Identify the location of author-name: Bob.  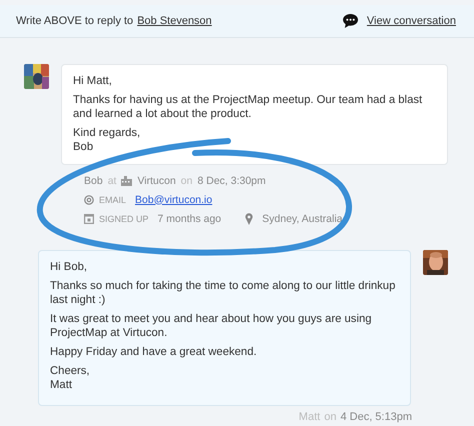
(93, 180).